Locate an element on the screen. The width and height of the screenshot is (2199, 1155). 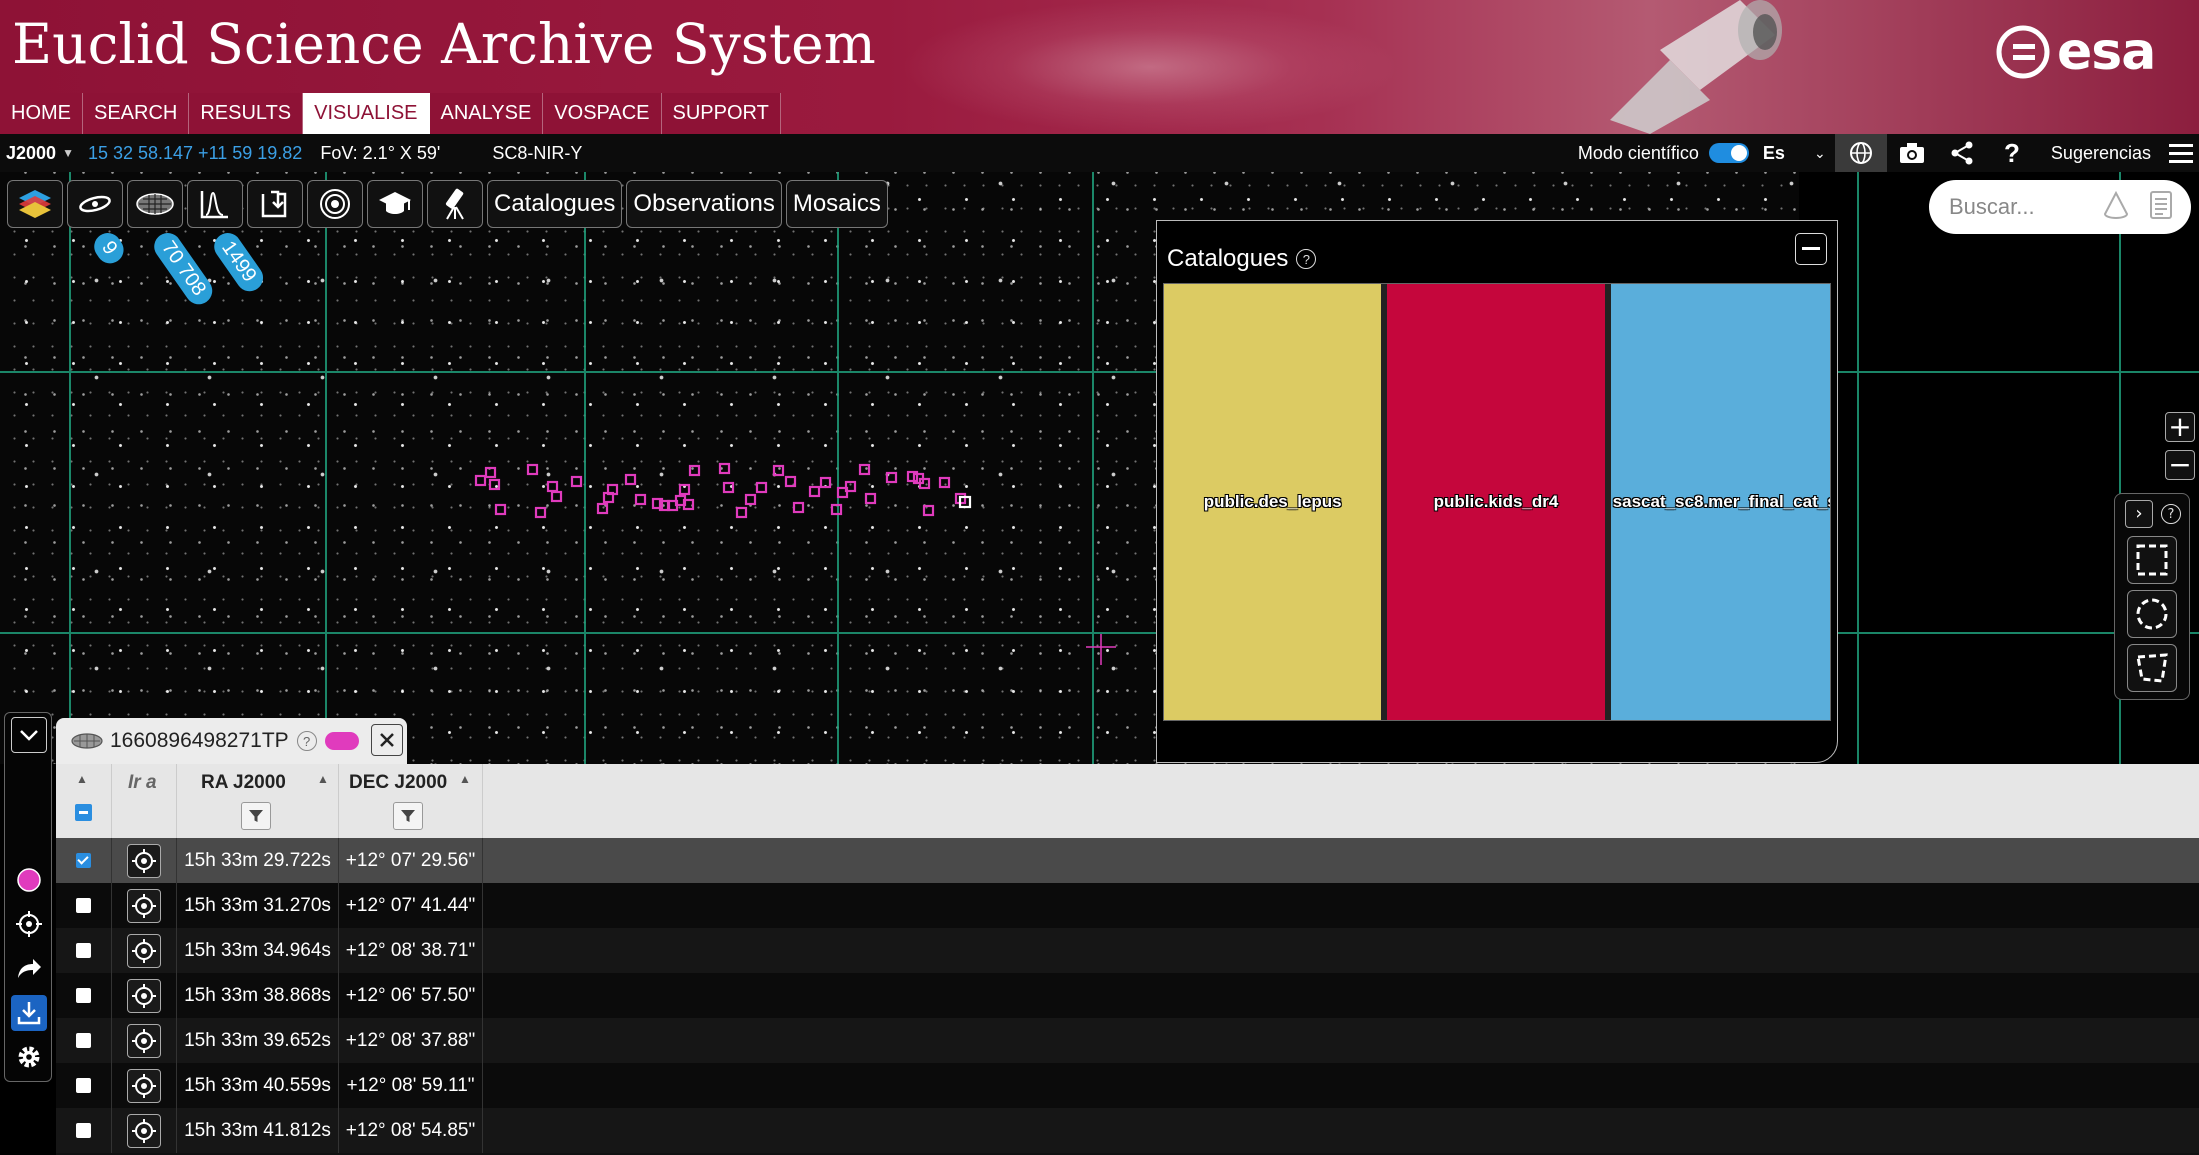
dec-filter-button is located at coordinates (408, 816).